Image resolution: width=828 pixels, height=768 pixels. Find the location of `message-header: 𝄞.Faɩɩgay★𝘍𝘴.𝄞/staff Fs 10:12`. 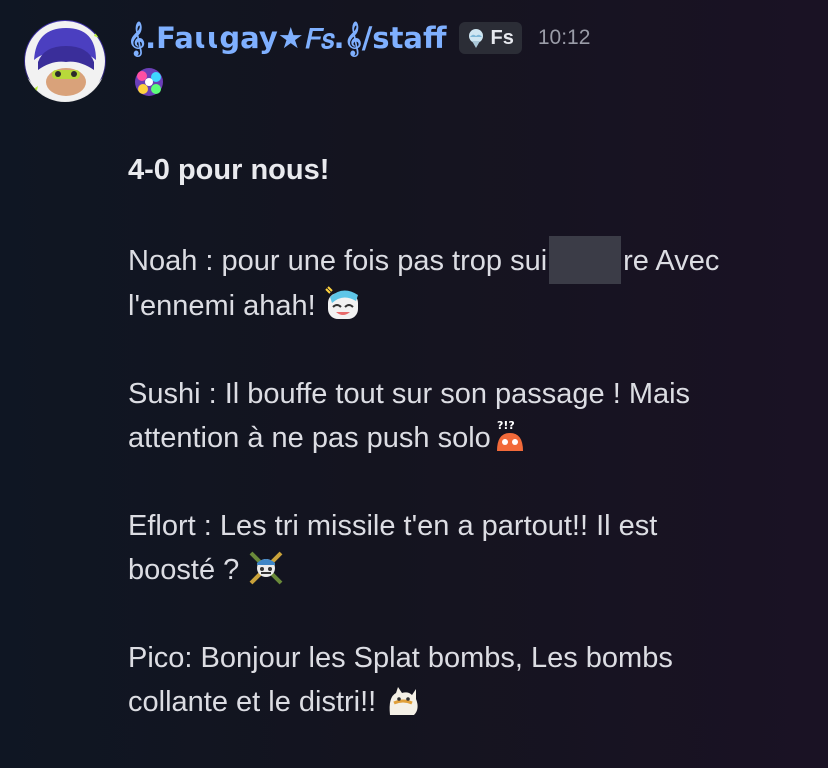

message-header: 𝄞.Faɩɩgay★𝘍𝘴.𝄞/staff Fs 10:12 is located at coordinates (359, 38).